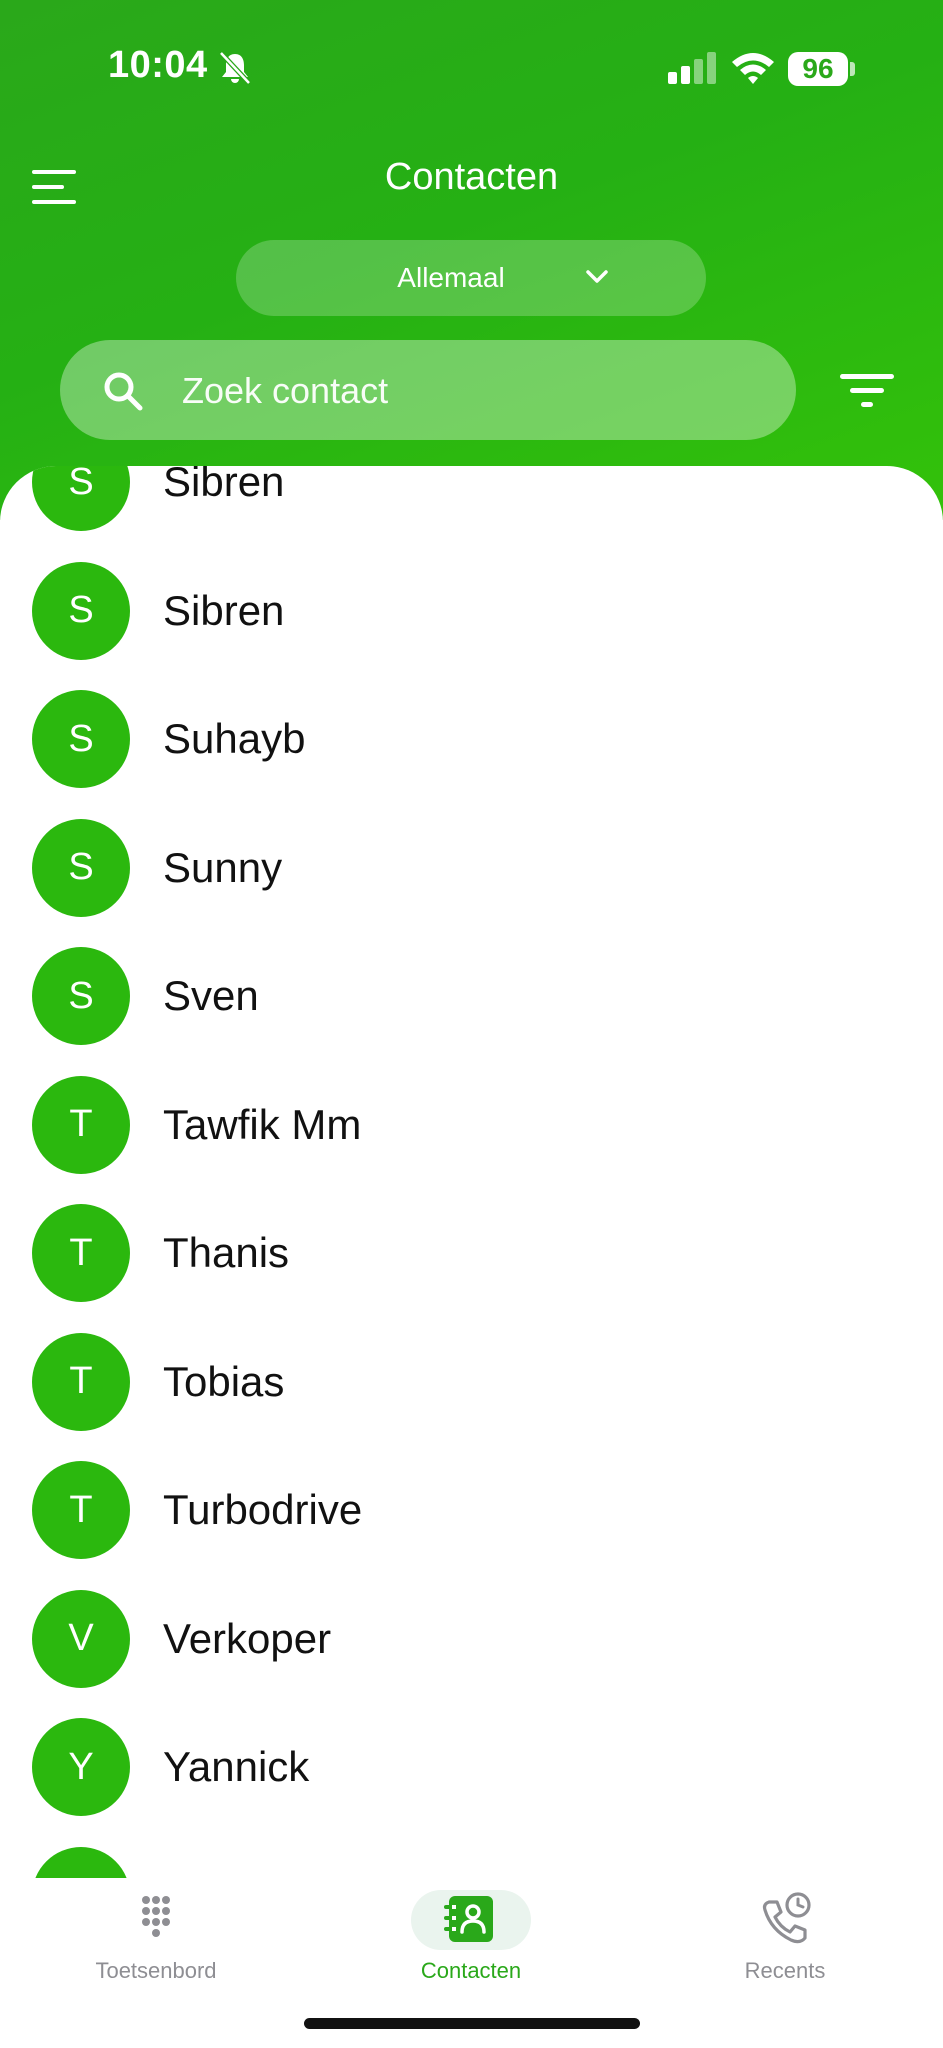 This screenshot has width=943, height=2048. What do you see at coordinates (156, 1938) in the screenshot?
I see `tab-toetsenbord: Toetsenbord` at bounding box center [156, 1938].